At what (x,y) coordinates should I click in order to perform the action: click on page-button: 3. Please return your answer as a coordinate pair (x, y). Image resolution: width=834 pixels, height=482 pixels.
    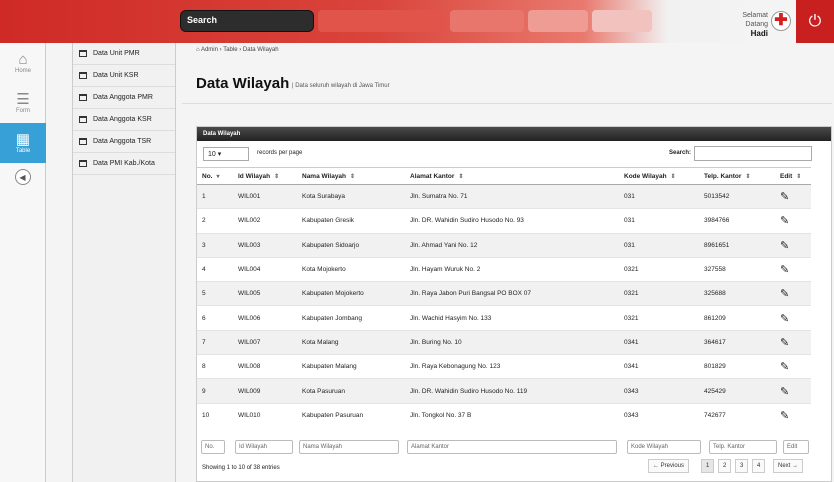
    Looking at the image, I should click on (742, 466).